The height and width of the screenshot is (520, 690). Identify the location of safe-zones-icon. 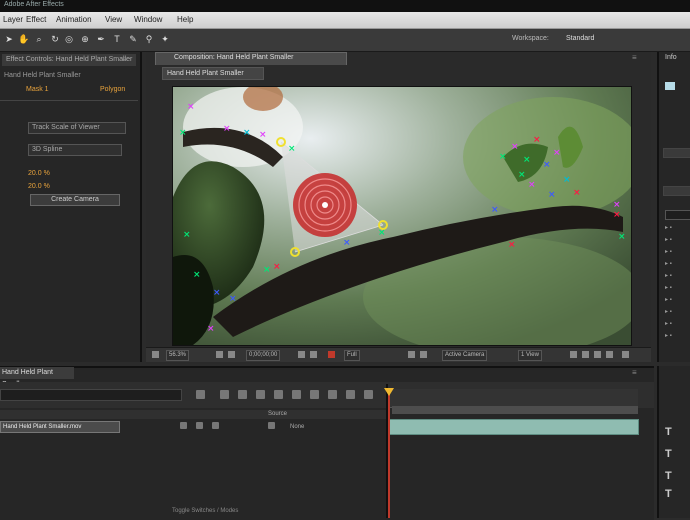
(219, 354).